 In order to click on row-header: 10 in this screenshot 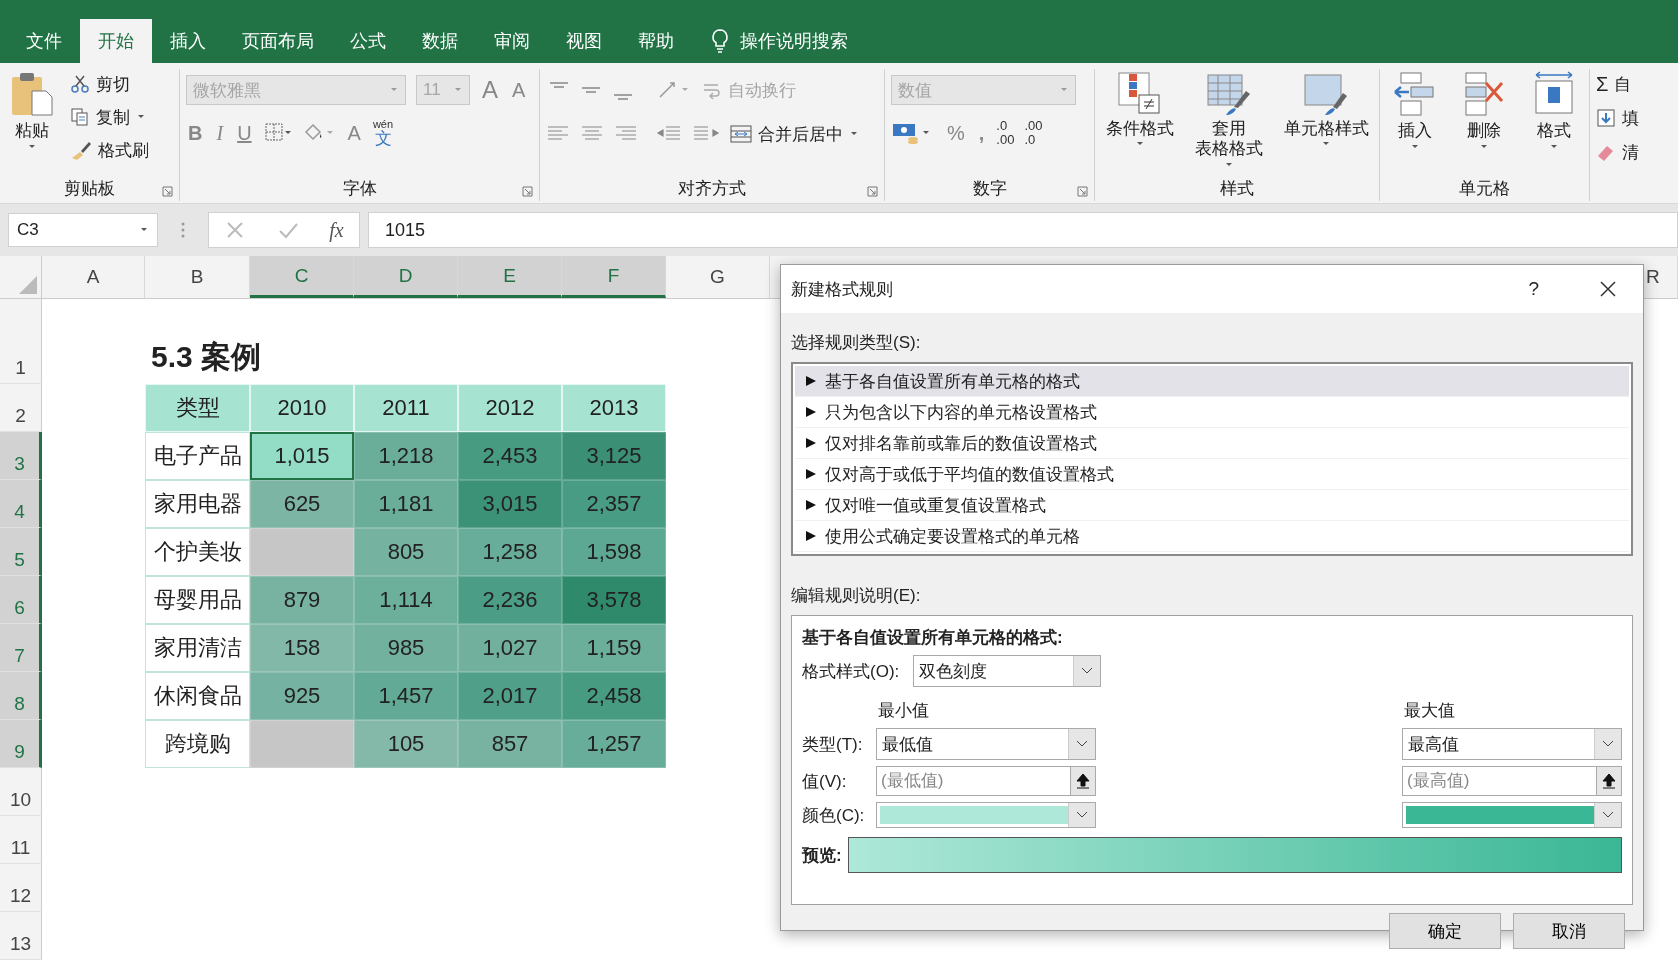, I will do `click(21, 792)`.